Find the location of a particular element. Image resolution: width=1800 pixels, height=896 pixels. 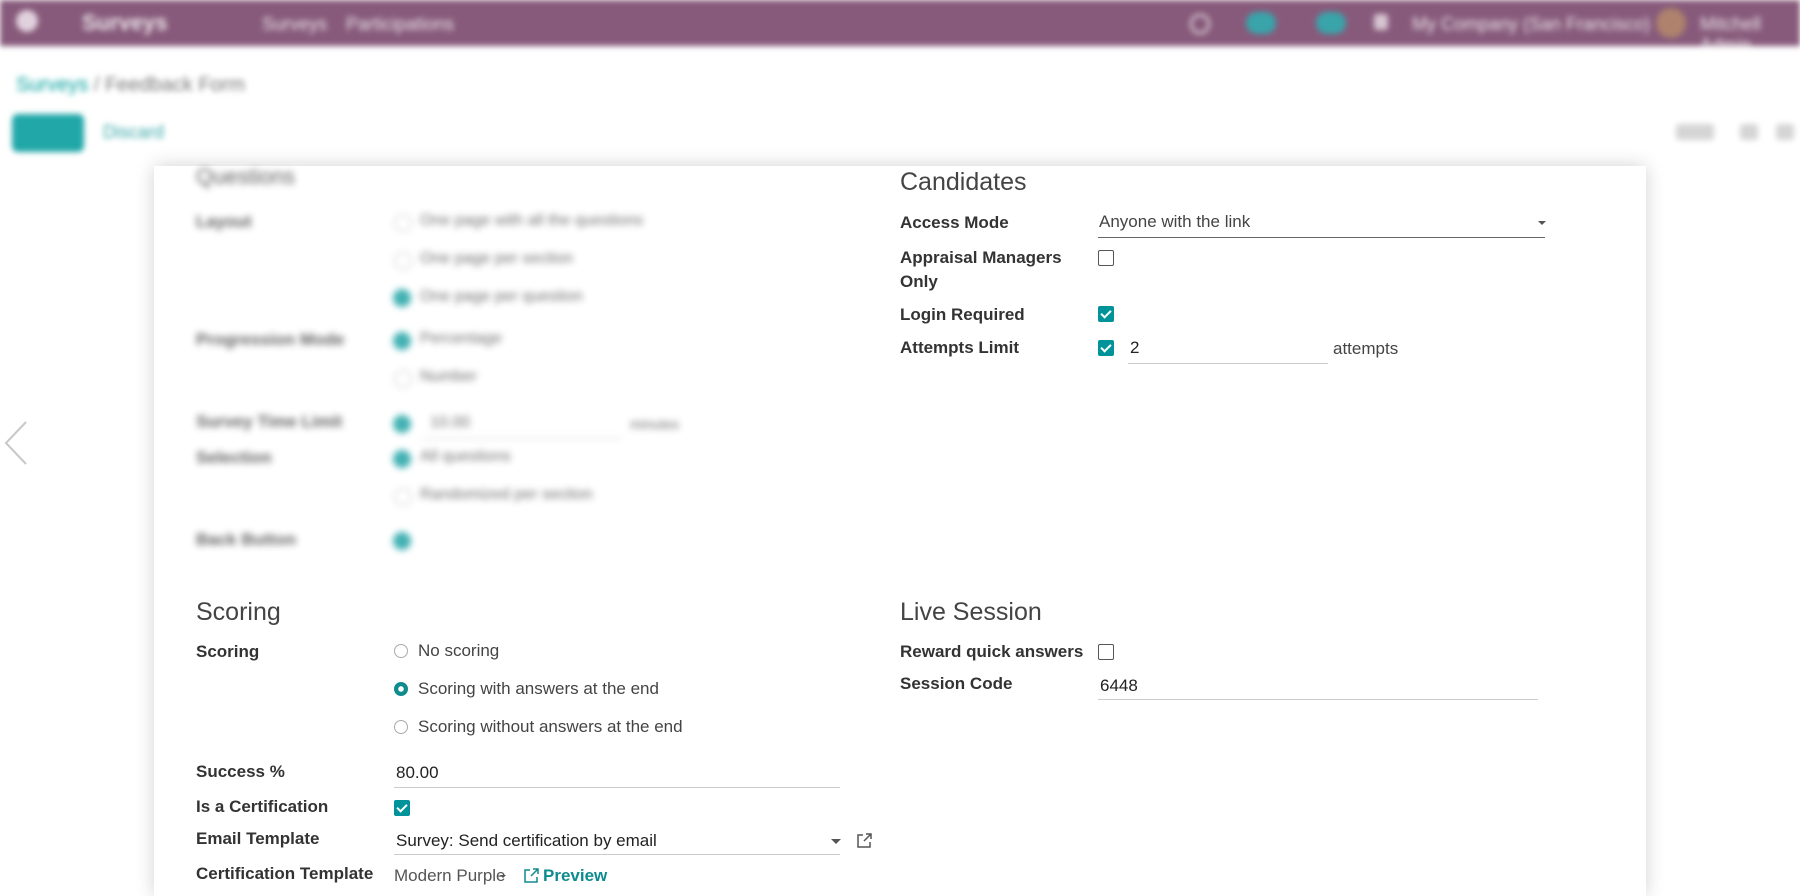

activity-icon is located at coordinates (1331, 23).